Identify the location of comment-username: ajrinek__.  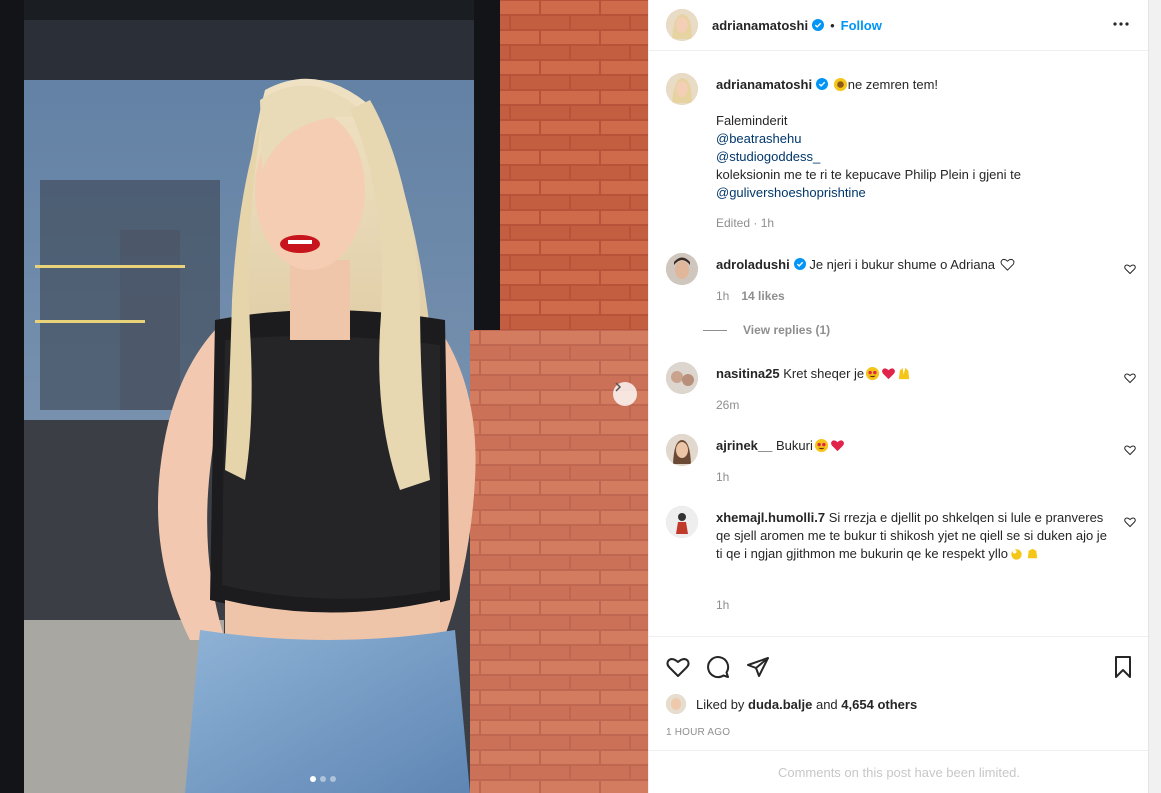
(744, 445).